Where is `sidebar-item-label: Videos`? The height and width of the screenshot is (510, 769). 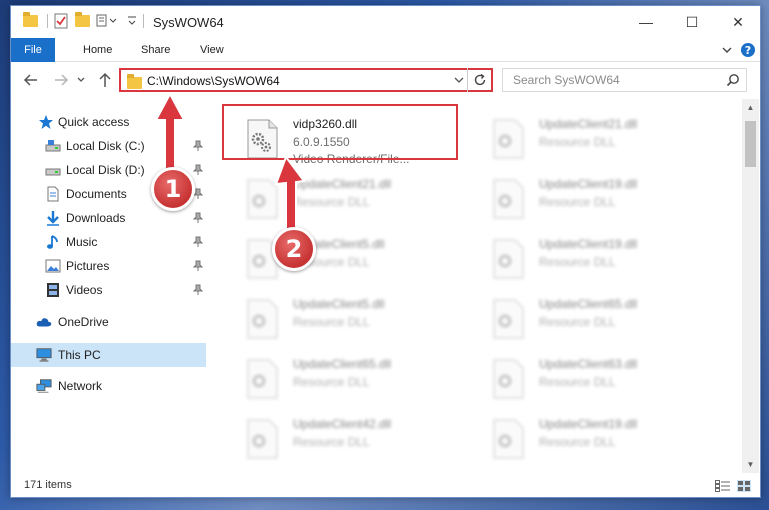
sidebar-item-label: Videos is located at coordinates (84, 290).